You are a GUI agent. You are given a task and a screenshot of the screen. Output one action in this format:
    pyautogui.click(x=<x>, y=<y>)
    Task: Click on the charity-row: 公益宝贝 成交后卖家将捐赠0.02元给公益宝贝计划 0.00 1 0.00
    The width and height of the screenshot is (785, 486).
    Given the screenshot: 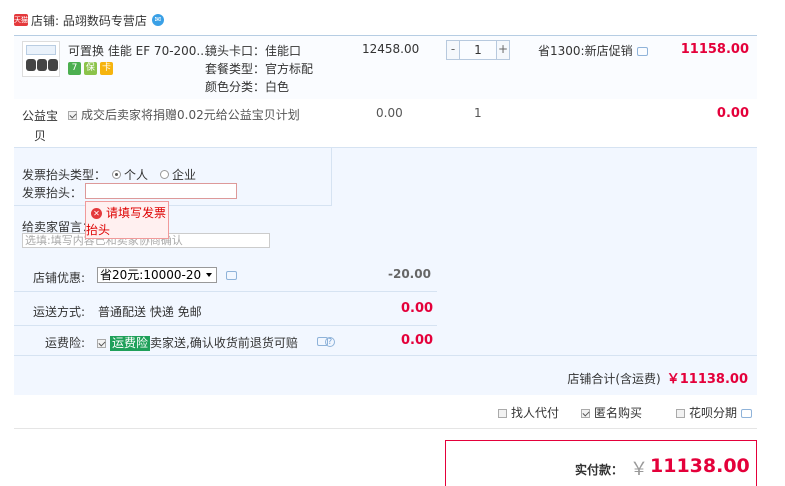 What is the action you would take?
    pyautogui.click(x=385, y=123)
    